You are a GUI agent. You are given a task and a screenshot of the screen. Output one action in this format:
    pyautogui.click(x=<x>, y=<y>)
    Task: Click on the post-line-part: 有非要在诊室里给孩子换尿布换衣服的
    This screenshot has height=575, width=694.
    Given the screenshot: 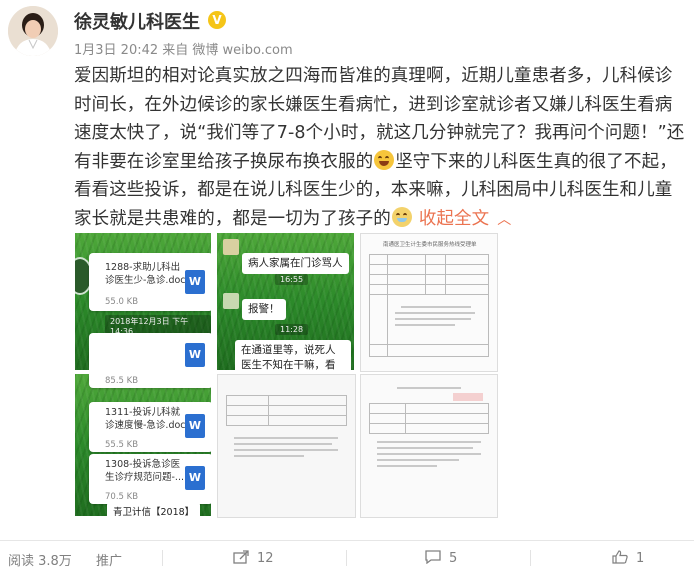 What is the action you would take?
    pyautogui.click(x=224, y=161)
    